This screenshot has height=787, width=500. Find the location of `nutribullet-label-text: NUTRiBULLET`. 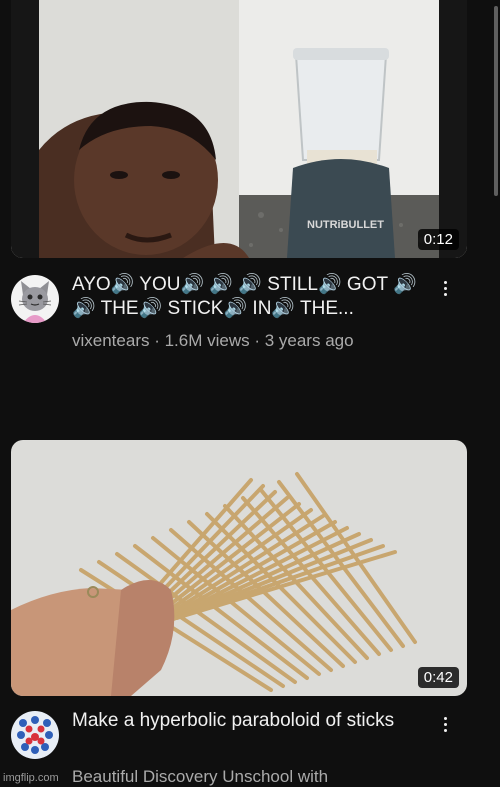

nutribullet-label-text: NUTRiBULLET is located at coordinates (345, 225).